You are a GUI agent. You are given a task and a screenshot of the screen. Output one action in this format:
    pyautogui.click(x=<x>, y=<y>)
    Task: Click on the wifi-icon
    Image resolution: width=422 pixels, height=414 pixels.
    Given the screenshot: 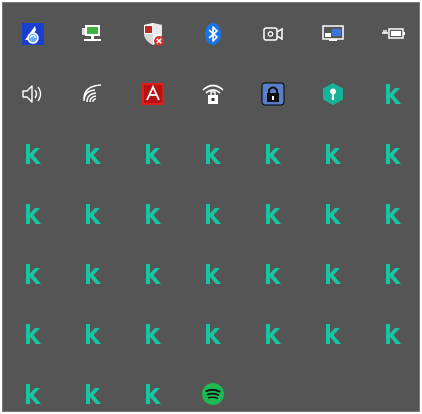 What is the action you would take?
    pyautogui.click(x=93, y=94)
    